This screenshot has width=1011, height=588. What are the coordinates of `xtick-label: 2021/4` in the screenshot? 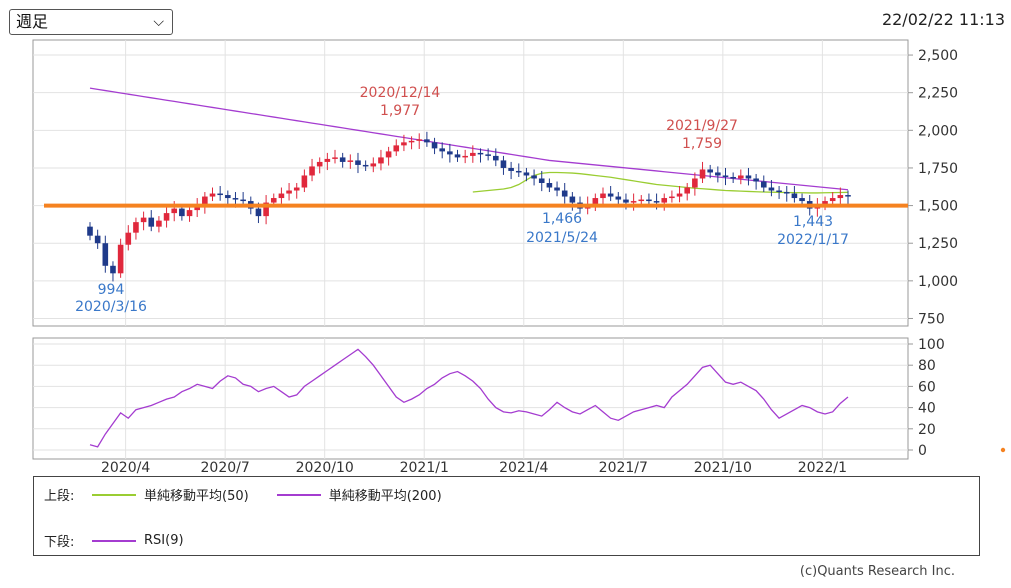 It's located at (523, 468).